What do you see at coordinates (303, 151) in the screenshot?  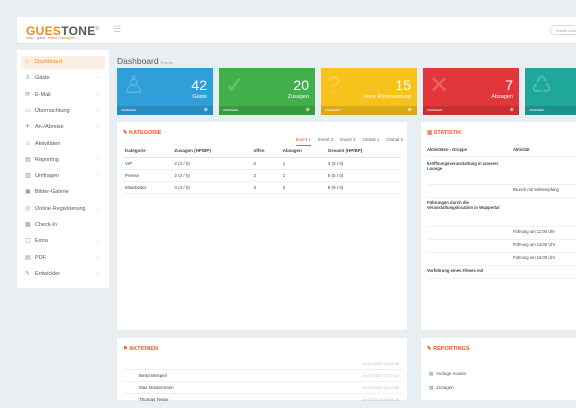 I see `column-header: Absagen` at bounding box center [303, 151].